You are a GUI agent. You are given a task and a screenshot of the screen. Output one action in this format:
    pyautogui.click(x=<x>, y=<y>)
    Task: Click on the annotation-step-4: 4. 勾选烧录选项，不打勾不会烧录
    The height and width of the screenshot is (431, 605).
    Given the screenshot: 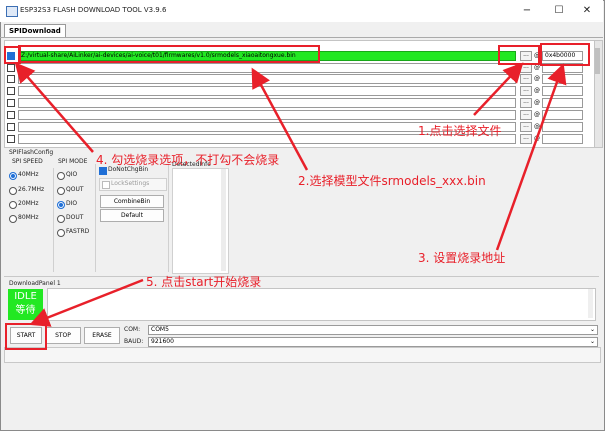 What is the action you would take?
    pyautogui.click(x=188, y=160)
    